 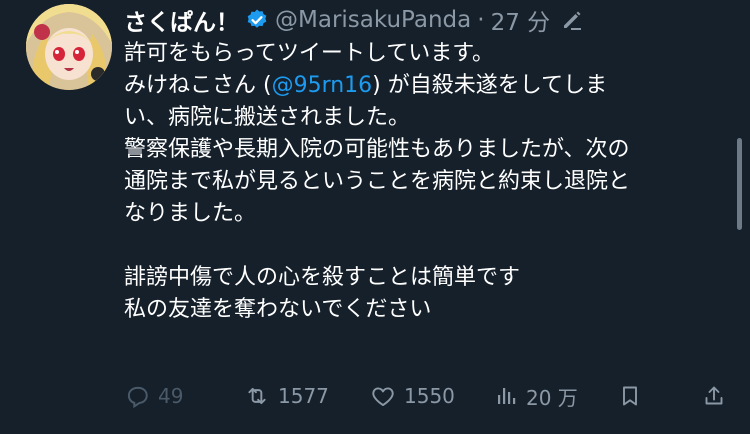 What do you see at coordinates (278, 309) in the screenshot?
I see `tweet-text-line: 私の友達を奪わないでください` at bounding box center [278, 309].